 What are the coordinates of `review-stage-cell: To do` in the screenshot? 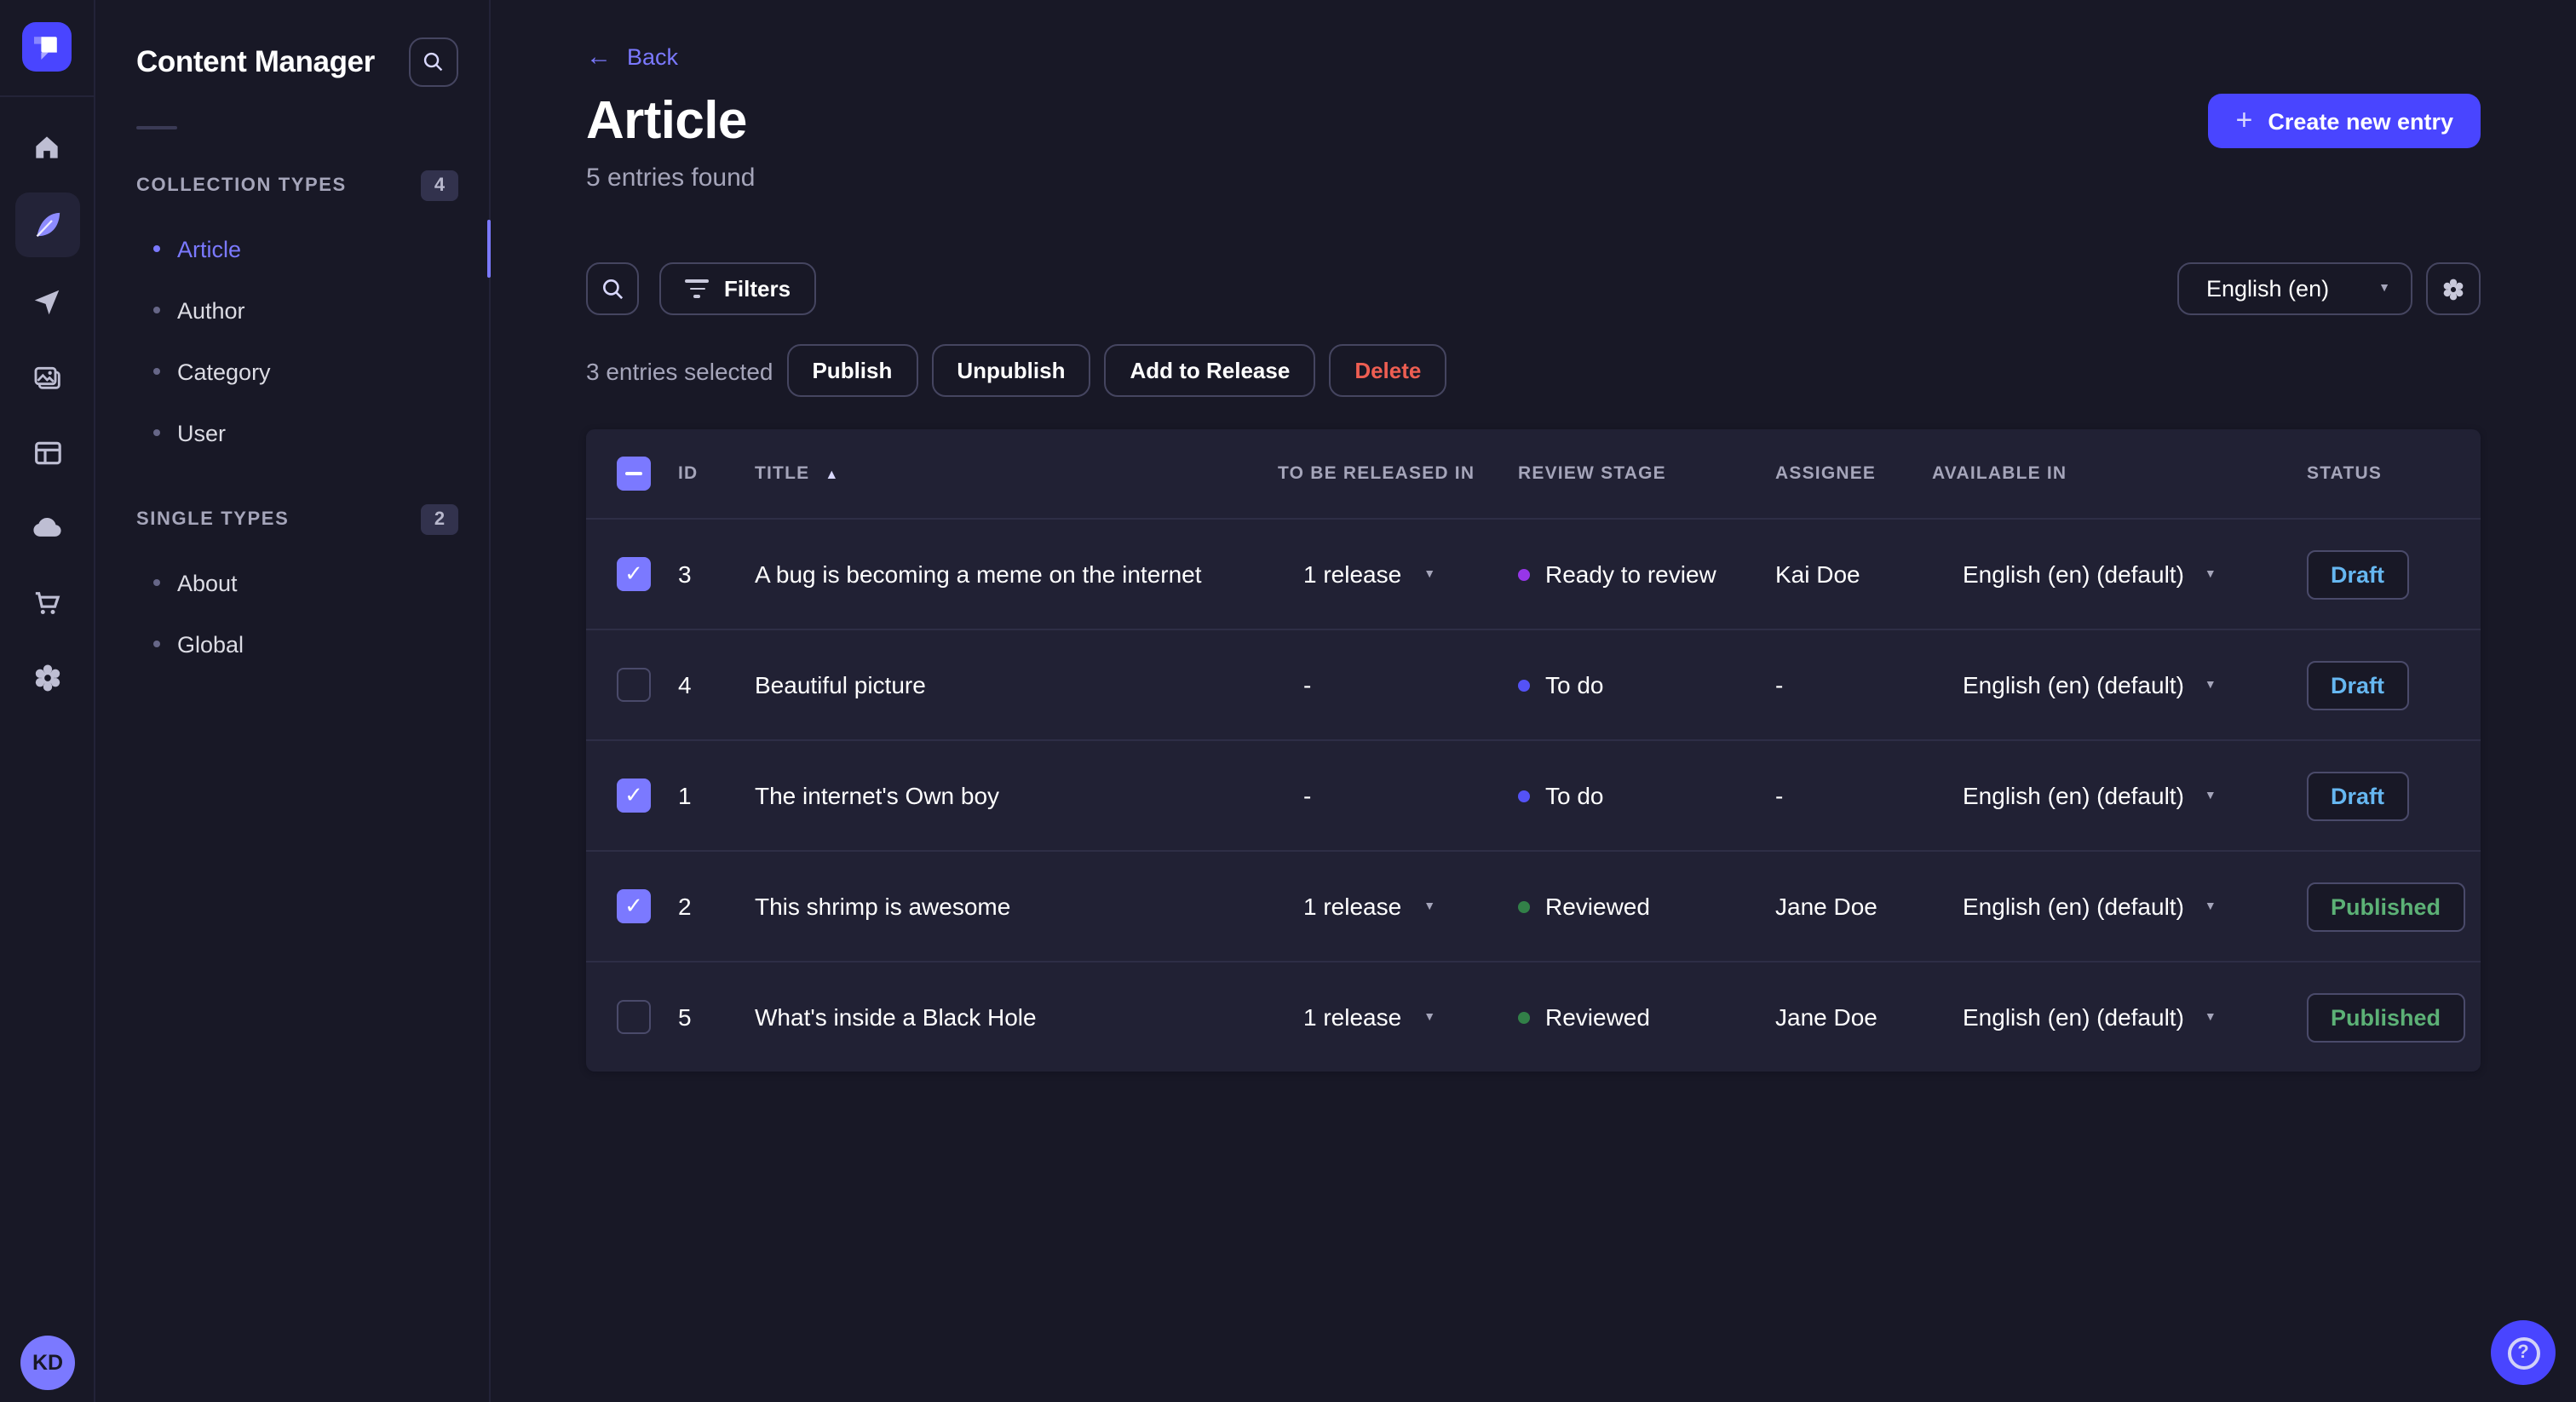 It's located at (1647, 684).